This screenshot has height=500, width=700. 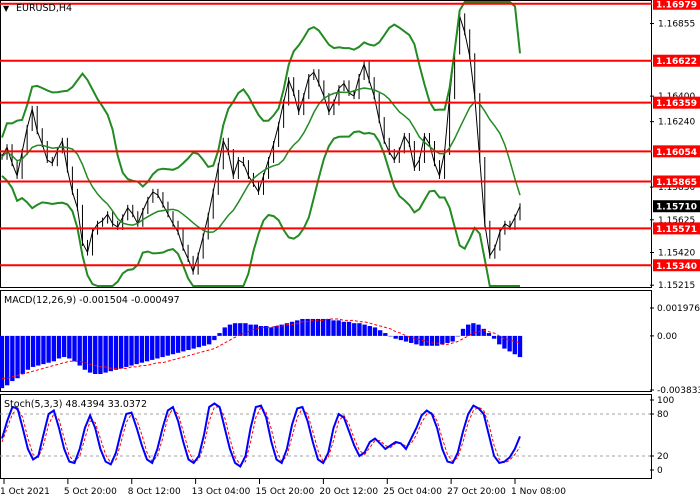 What do you see at coordinates (75, 404) in the screenshot?
I see `stoch-title: Stoch(5,3,3) 48.4394 33.0372` at bounding box center [75, 404].